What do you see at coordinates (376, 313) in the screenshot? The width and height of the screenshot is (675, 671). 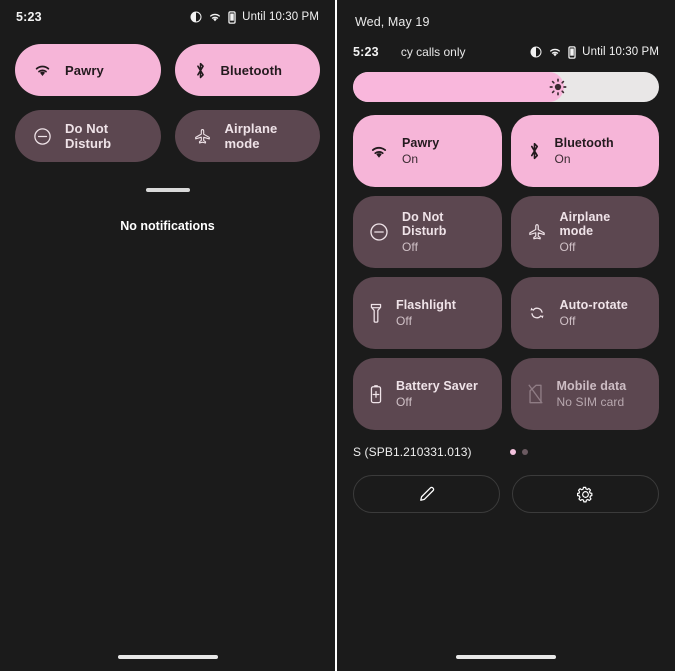 I see `flashlight-icon` at bounding box center [376, 313].